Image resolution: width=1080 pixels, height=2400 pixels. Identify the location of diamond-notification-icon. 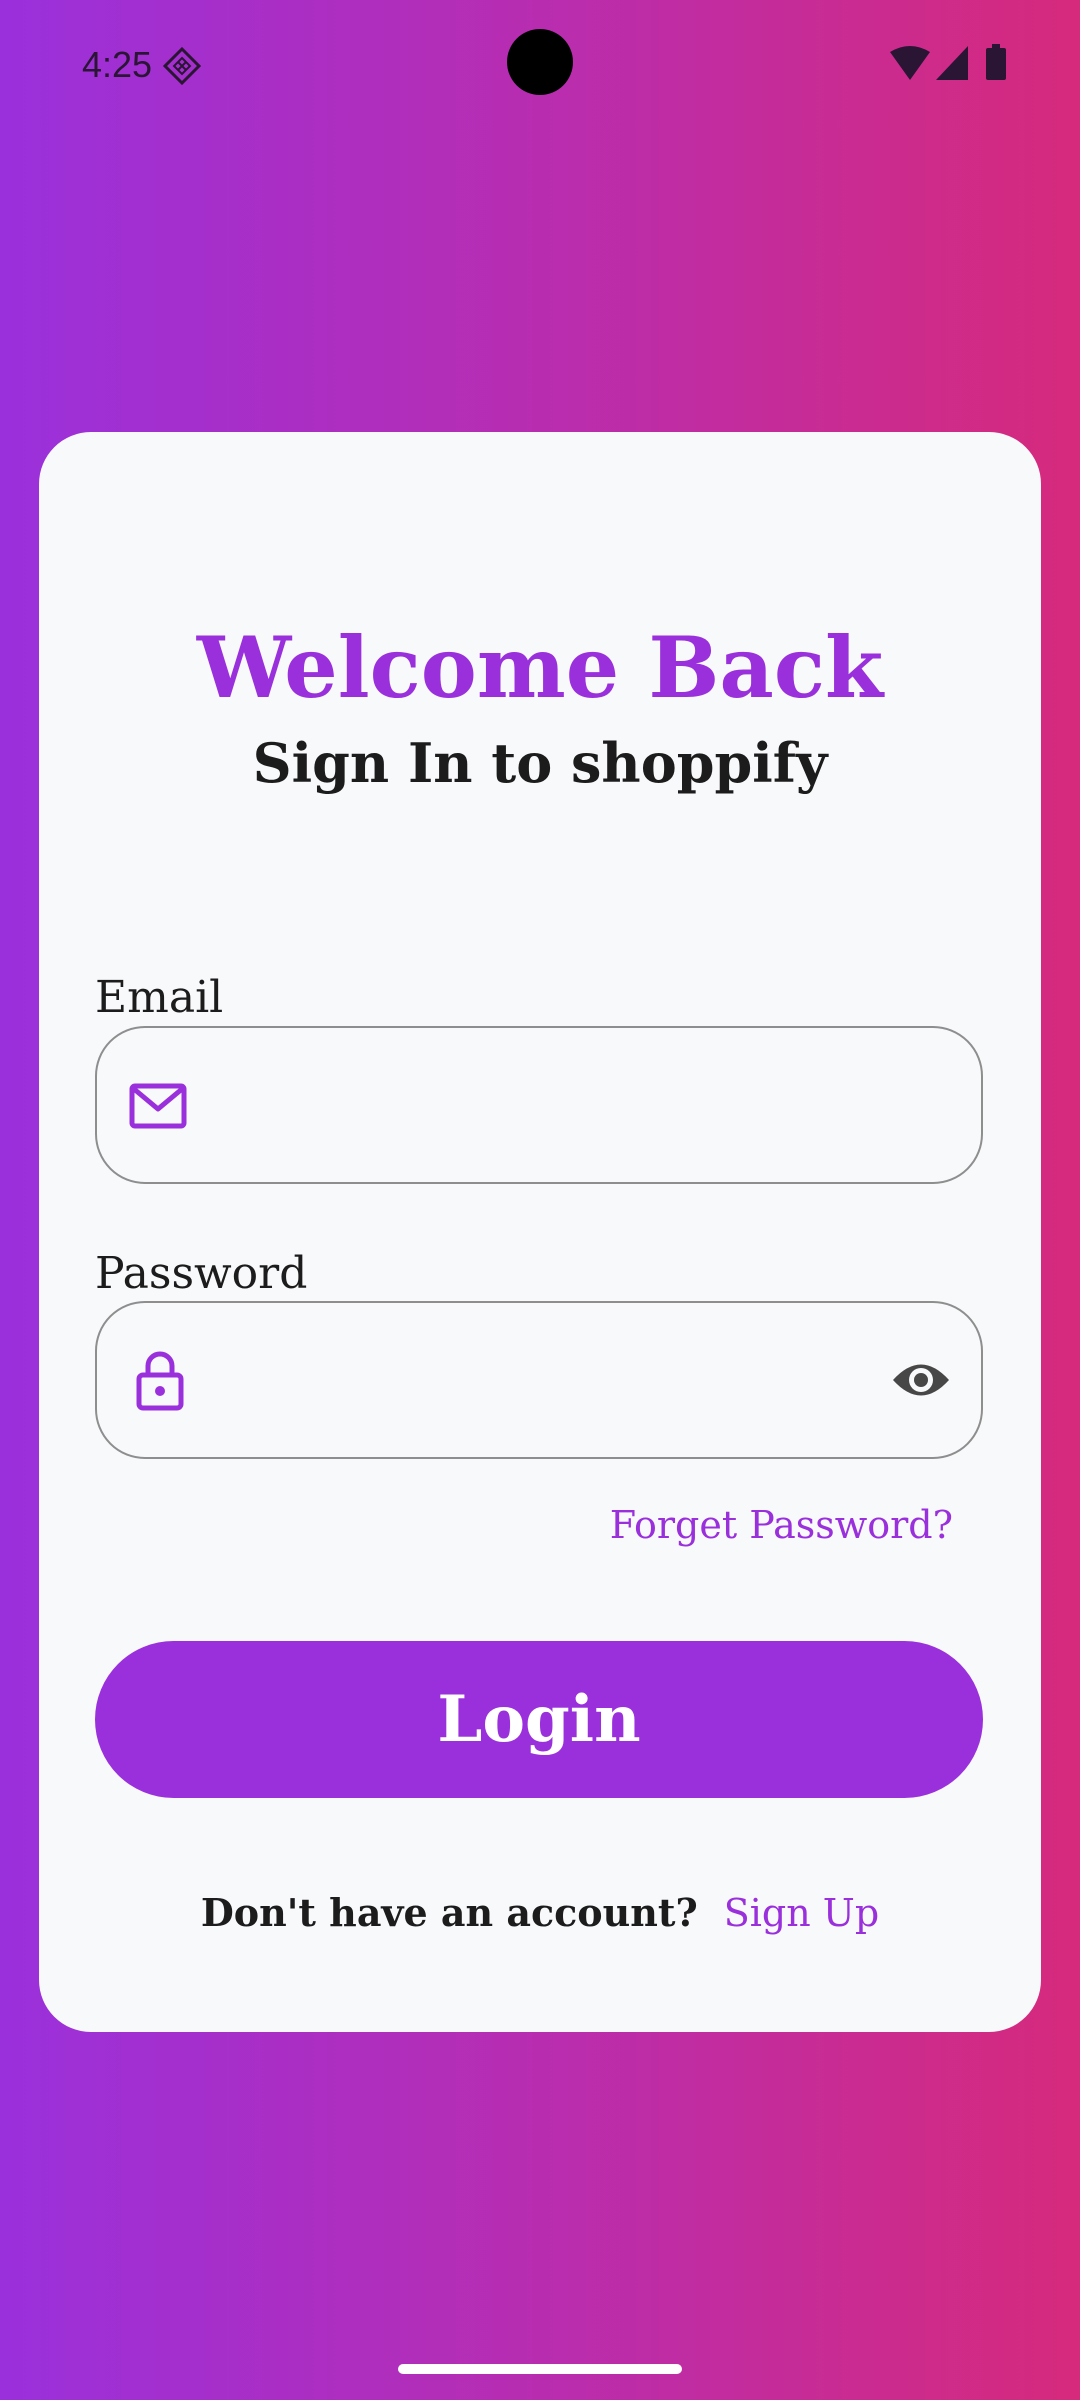
(182, 66).